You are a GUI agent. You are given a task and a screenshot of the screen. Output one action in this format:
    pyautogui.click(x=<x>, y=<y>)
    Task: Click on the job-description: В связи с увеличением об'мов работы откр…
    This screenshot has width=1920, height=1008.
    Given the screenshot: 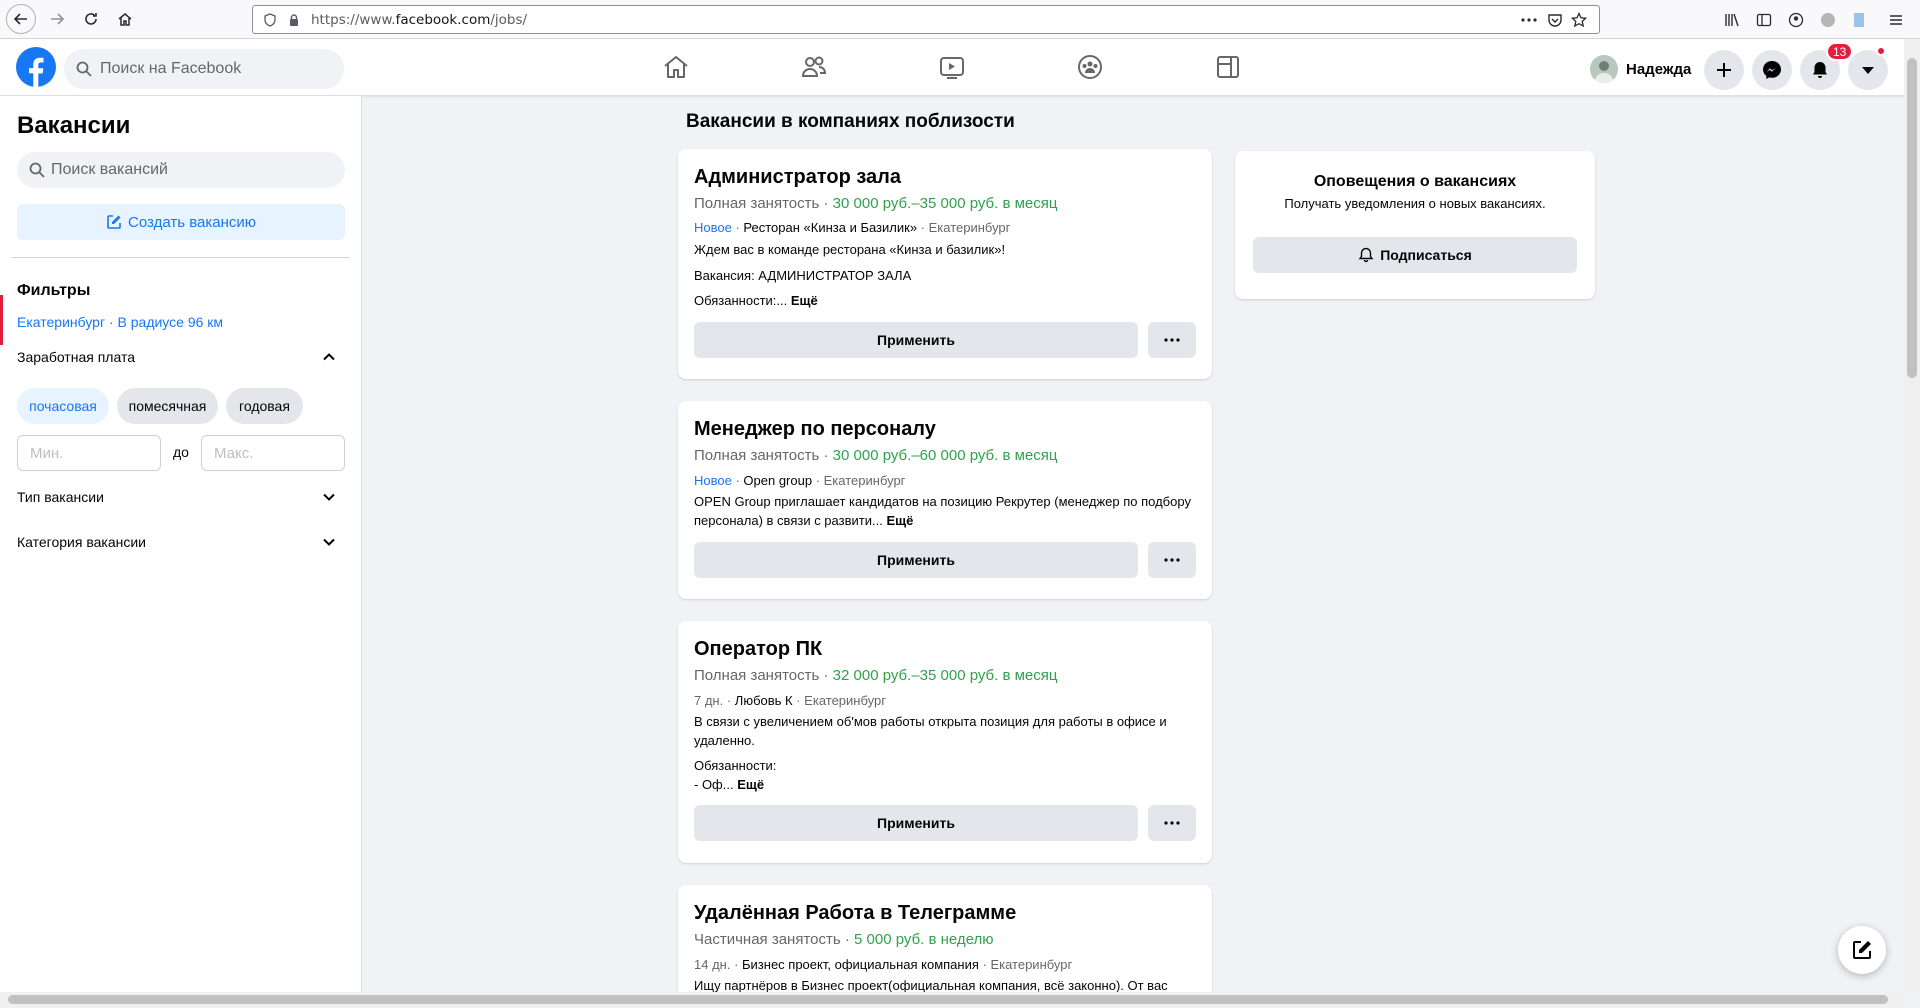 What is the action you would take?
    pyautogui.click(x=930, y=753)
    